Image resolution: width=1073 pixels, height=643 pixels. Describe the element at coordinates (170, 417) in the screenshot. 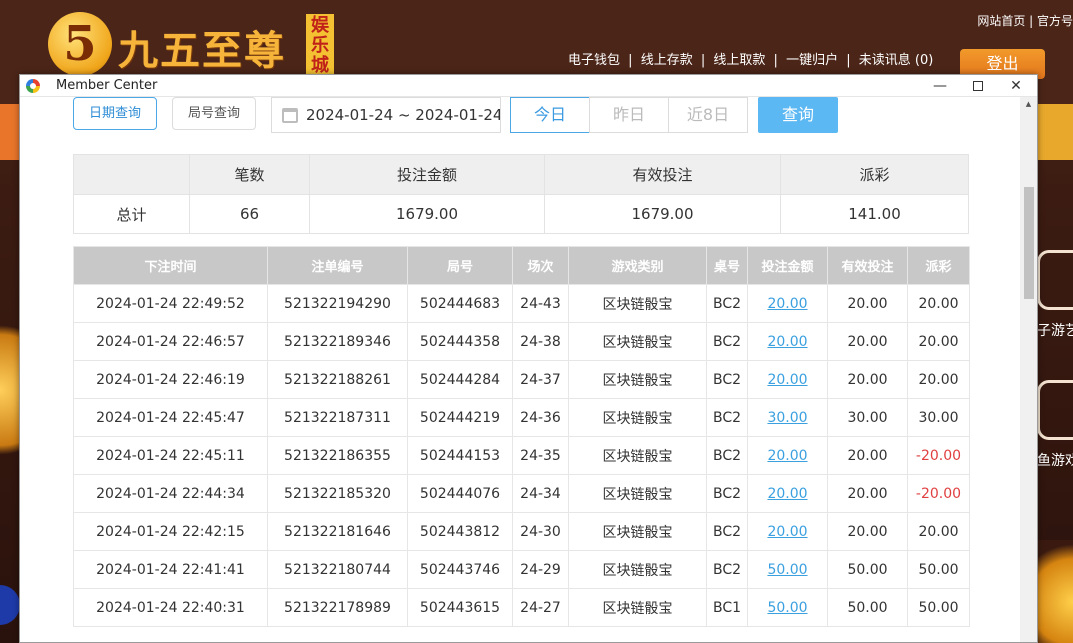

I see `cell-bet-time: 2024-01-24 22:45:47` at that location.